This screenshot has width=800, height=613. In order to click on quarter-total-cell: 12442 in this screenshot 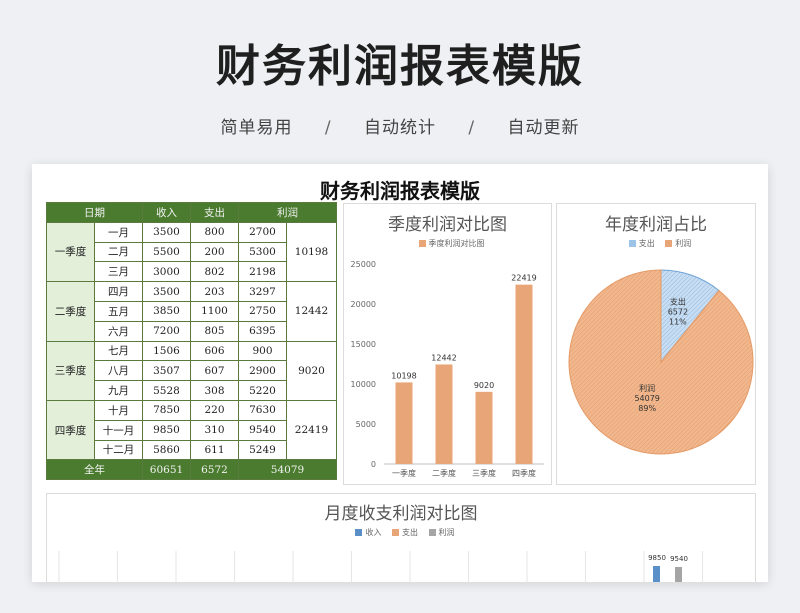, I will do `click(311, 311)`.